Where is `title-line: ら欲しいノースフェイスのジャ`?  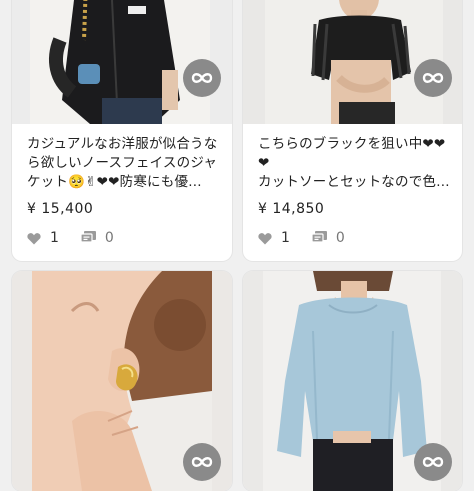
title-line: ら欲しいノースフェイスのジャ is located at coordinates (122, 163).